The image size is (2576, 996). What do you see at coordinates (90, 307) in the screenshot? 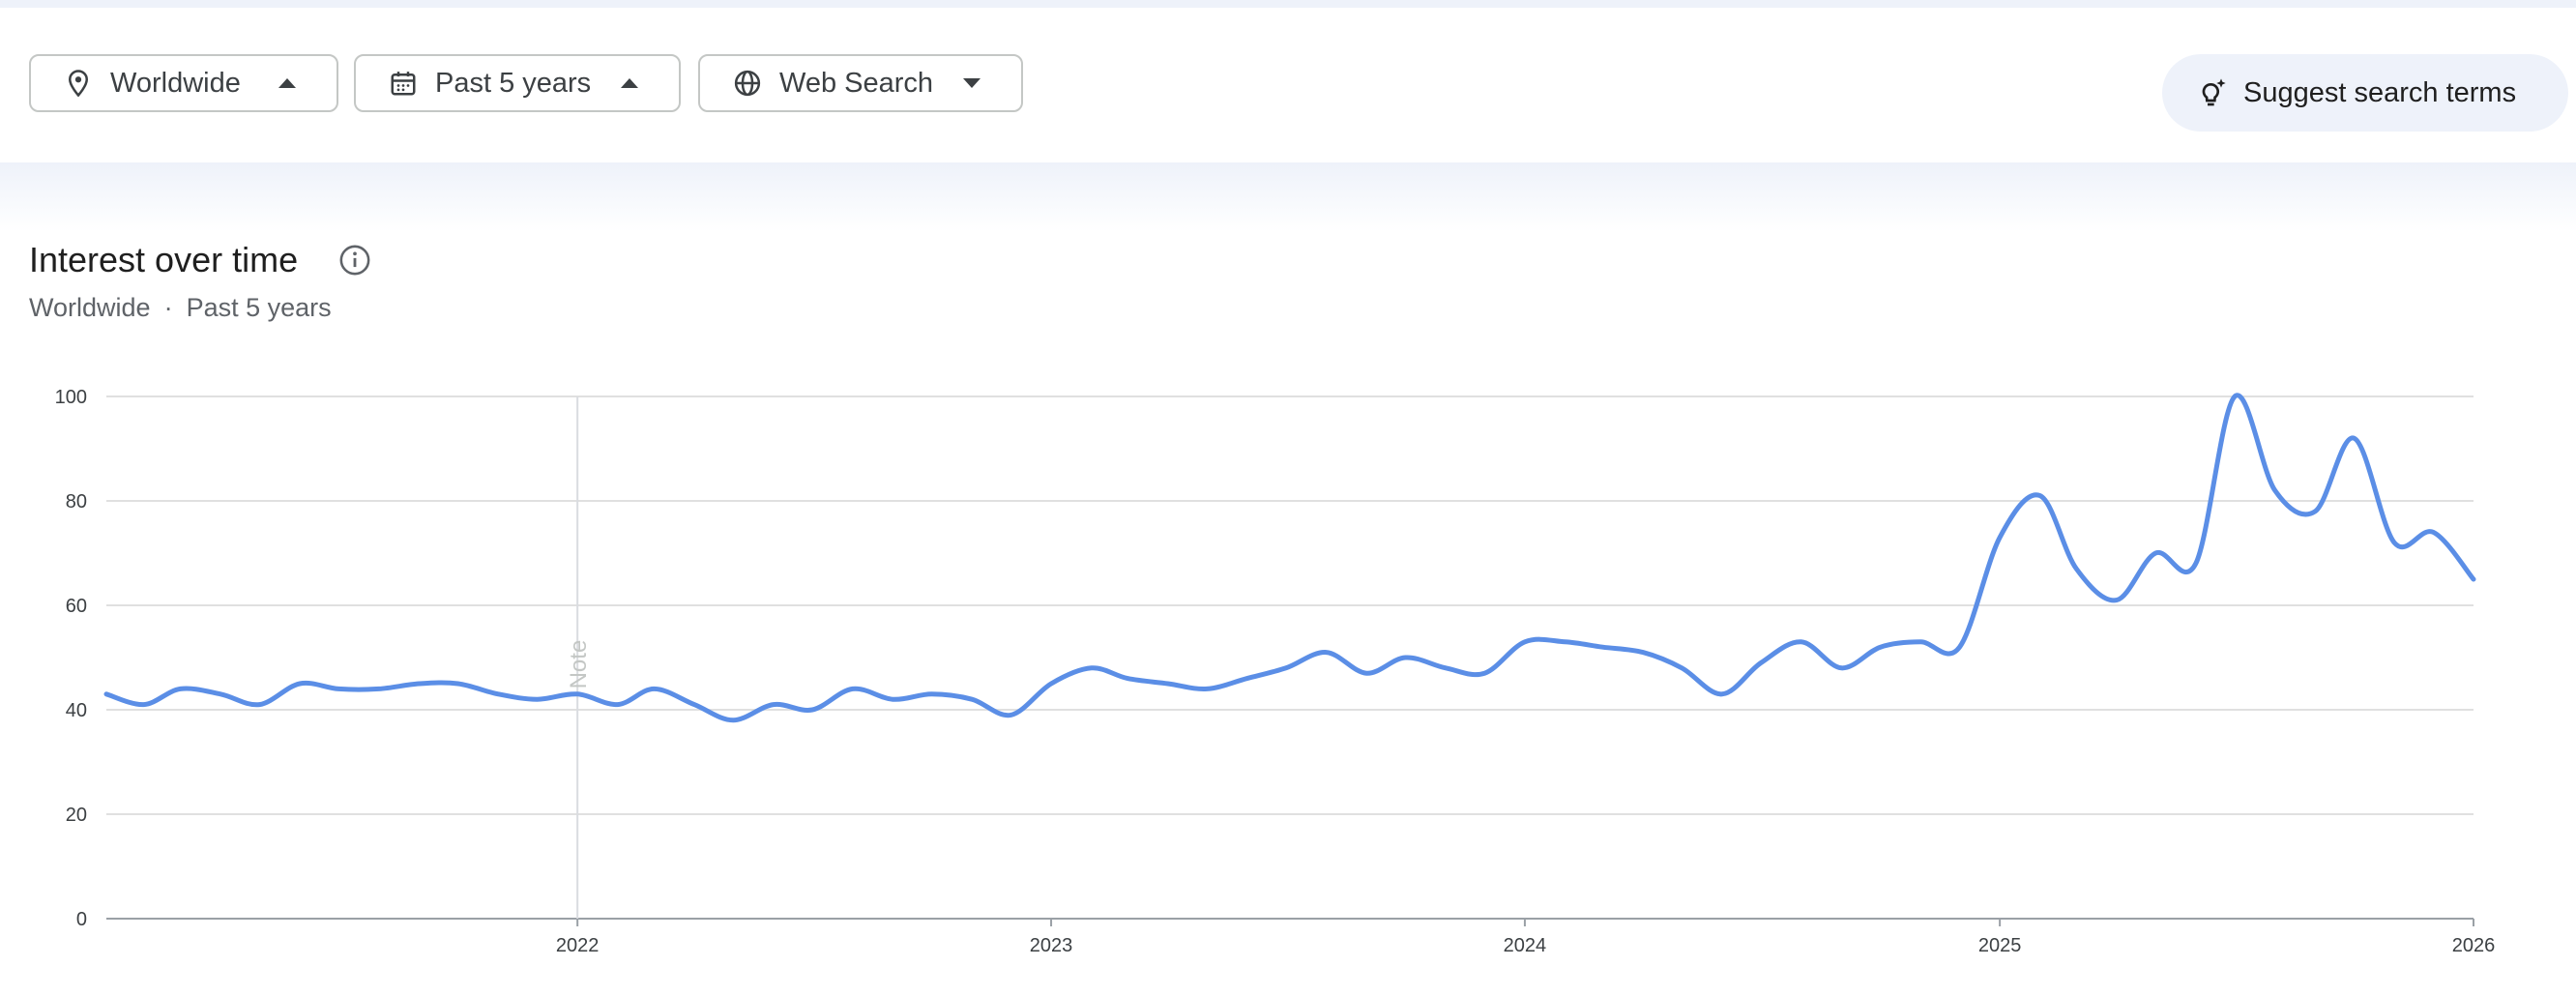
I see `subtitle-location: Worldwide` at bounding box center [90, 307].